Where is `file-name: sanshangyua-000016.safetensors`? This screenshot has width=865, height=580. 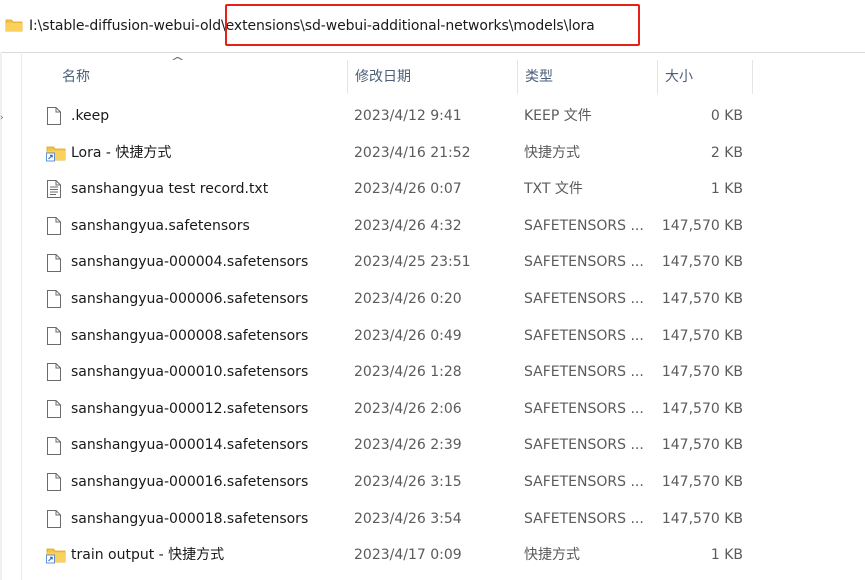
file-name: sanshangyua-000016.safetensors is located at coordinates (190, 481).